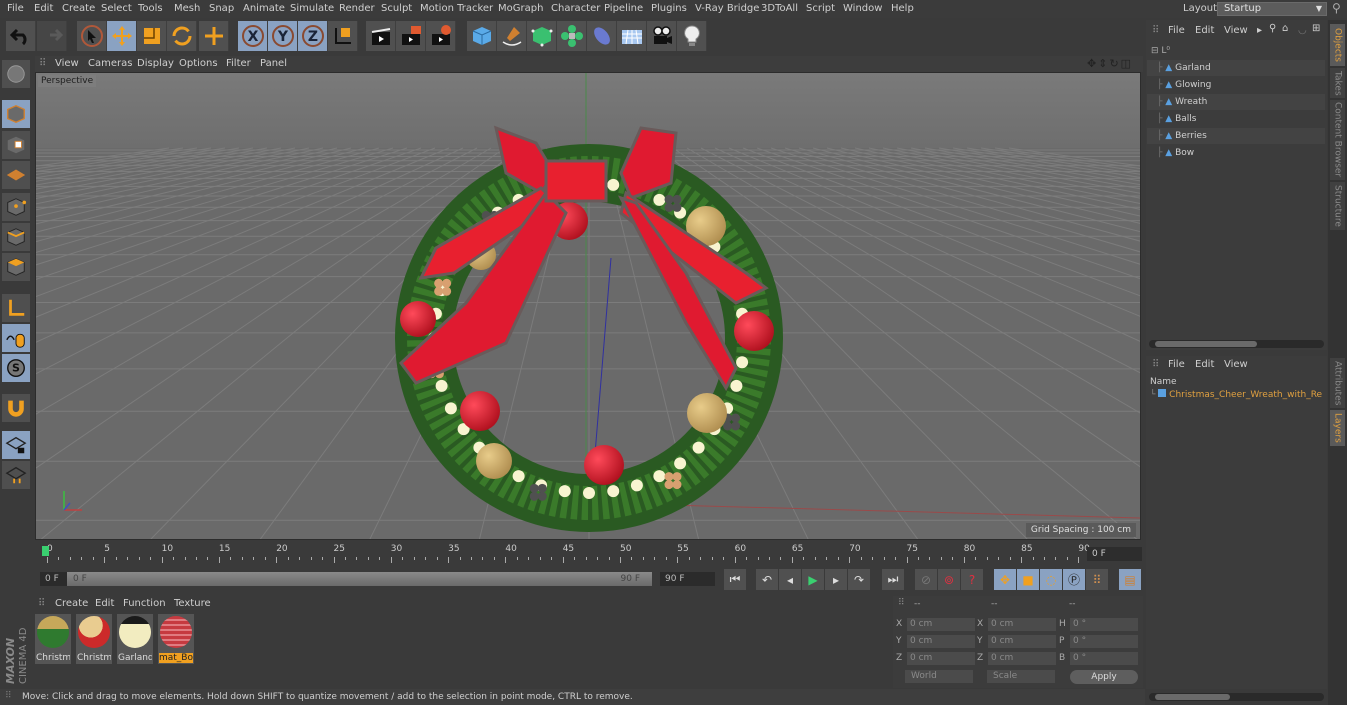  Describe the element at coordinates (16, 368) in the screenshot. I see `solo-button: S` at that location.